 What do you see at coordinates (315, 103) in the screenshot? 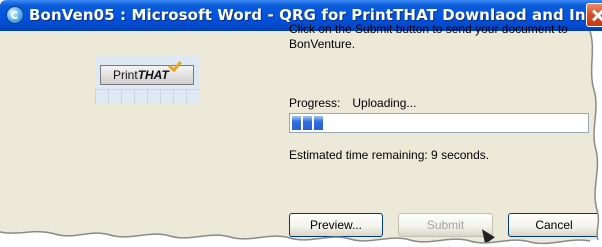
I see `progress-caption: Progress:` at bounding box center [315, 103].